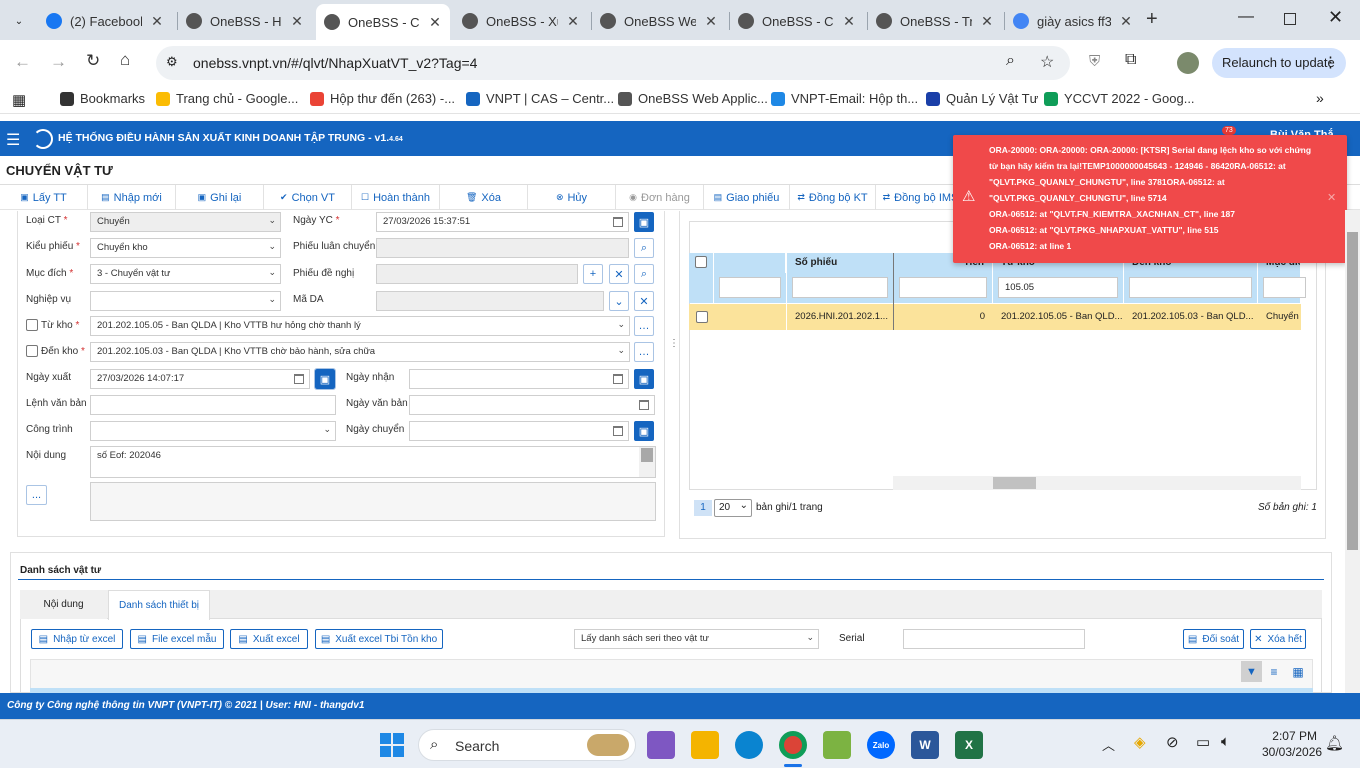 Image resolution: width=1360 pixels, height=768 pixels. I want to click on reload-icon: ↻, so click(93, 61).